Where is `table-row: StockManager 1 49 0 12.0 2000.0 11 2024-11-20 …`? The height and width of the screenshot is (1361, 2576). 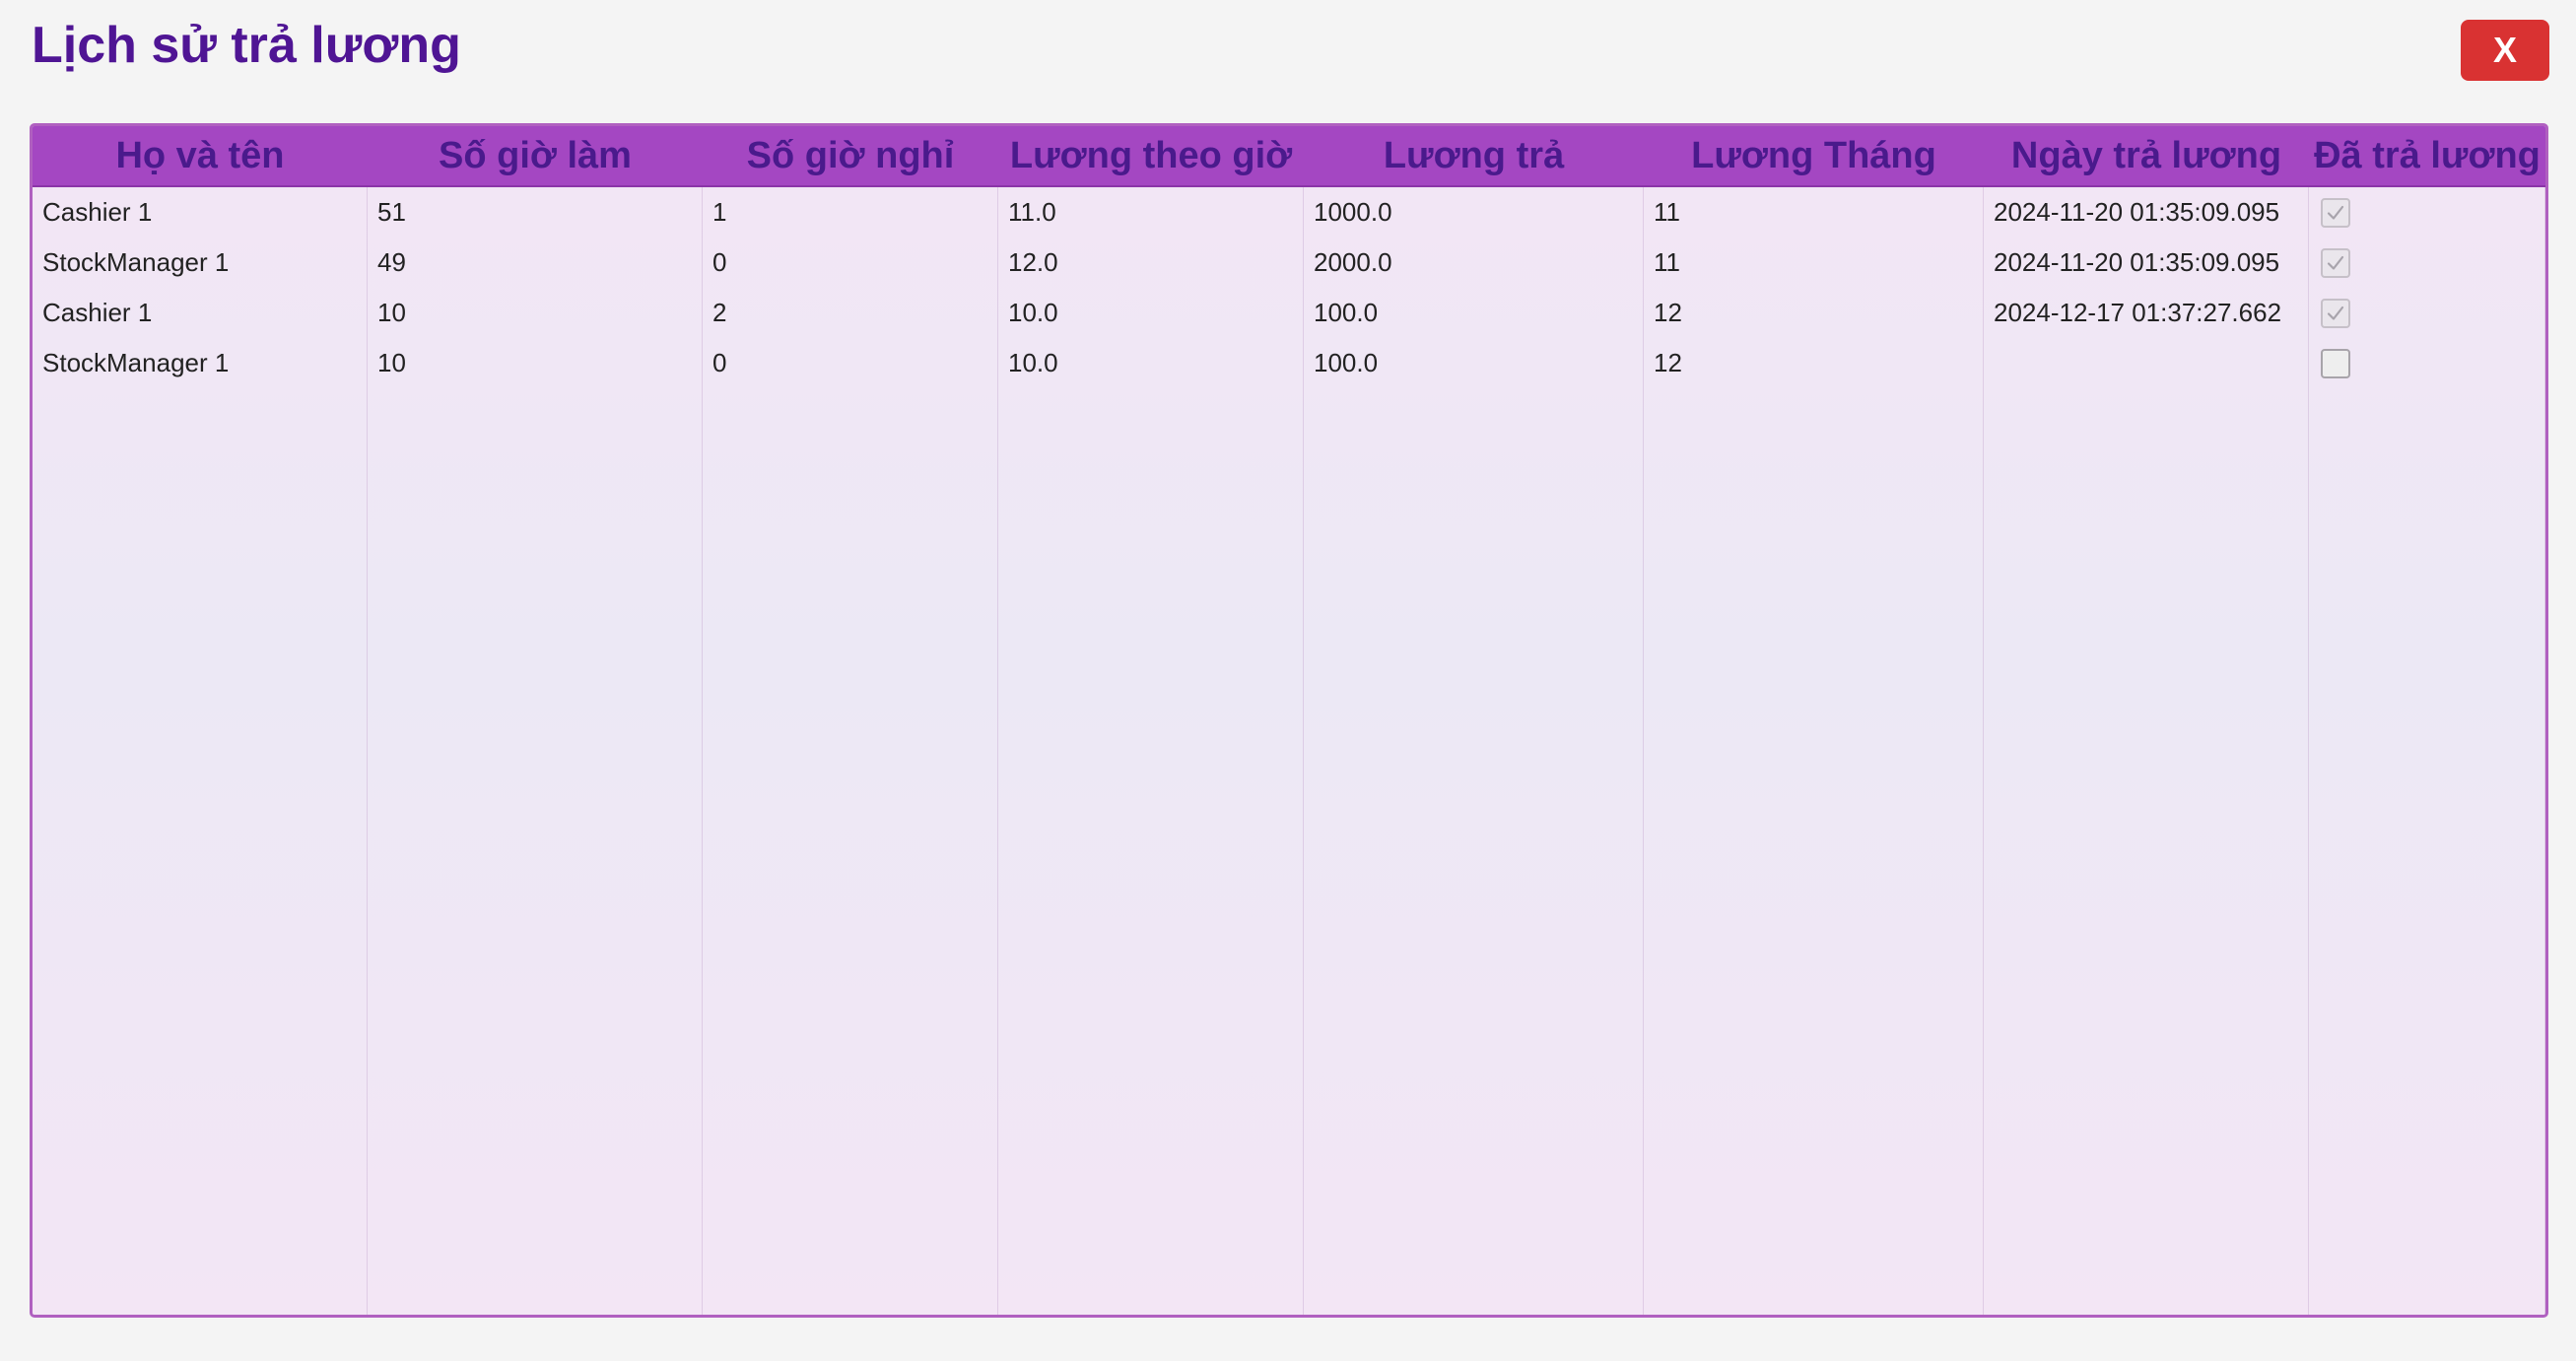
table-row: StockManager 1 49 0 12.0 2000.0 11 2024-11-20 … is located at coordinates (1289, 263).